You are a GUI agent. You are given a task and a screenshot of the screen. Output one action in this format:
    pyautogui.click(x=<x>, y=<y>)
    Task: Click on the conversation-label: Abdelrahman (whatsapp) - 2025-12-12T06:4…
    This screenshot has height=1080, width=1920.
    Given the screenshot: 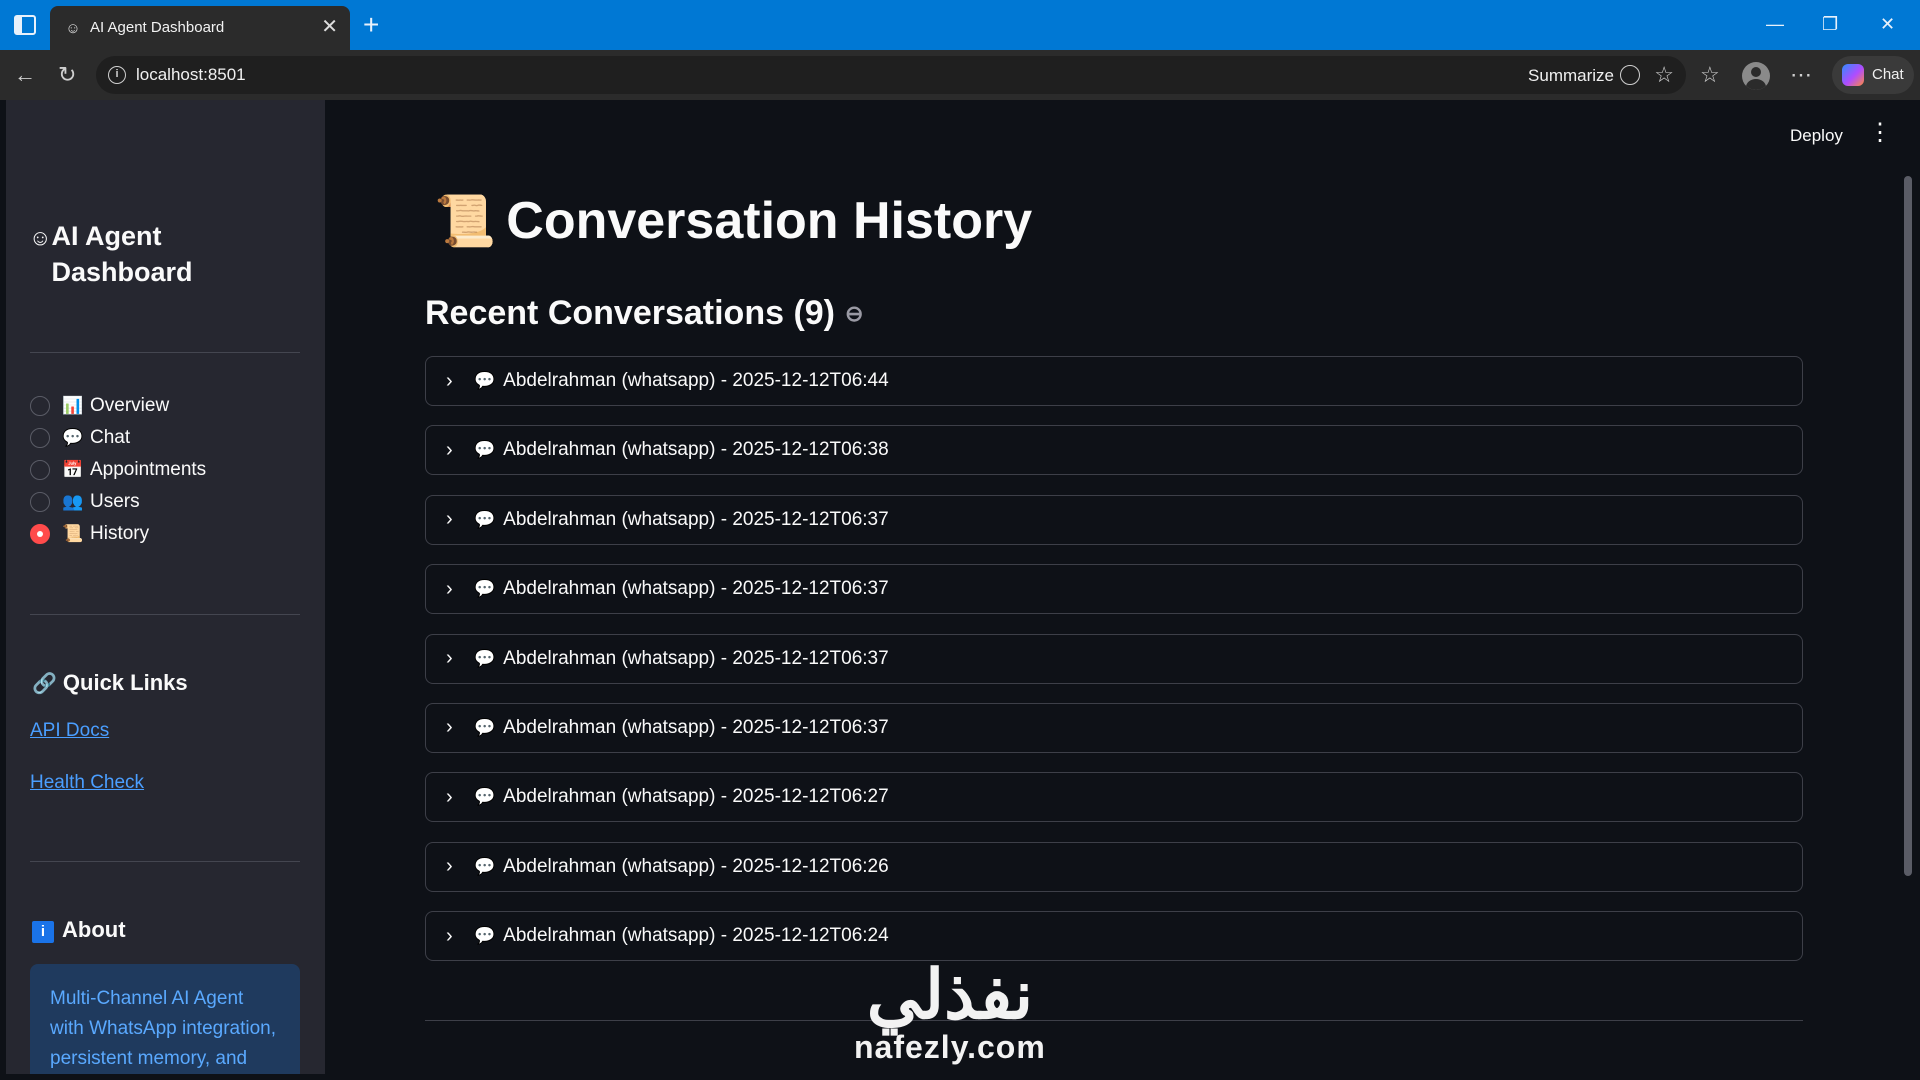 What is the action you would take?
    pyautogui.click(x=696, y=380)
    